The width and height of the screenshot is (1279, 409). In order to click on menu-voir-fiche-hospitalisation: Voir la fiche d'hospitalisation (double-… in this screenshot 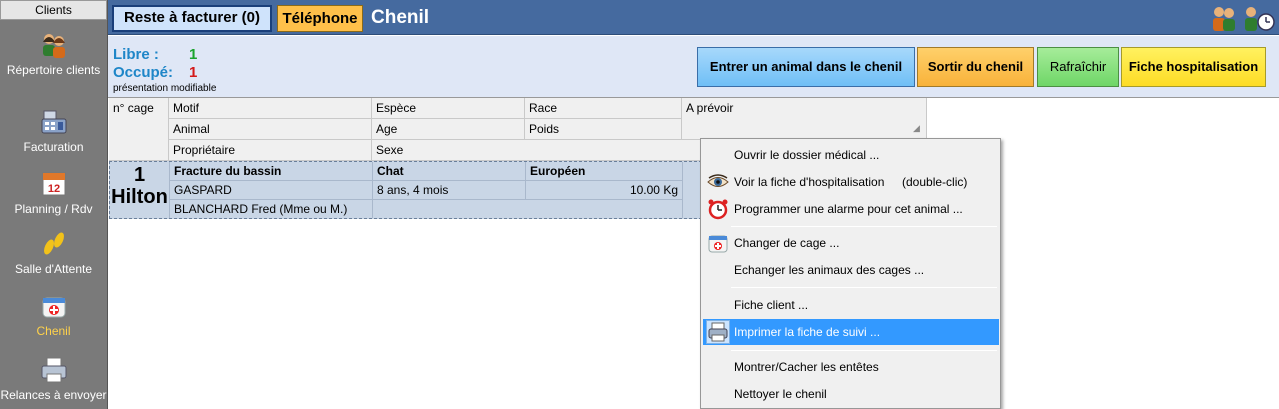, I will do `click(851, 182)`.